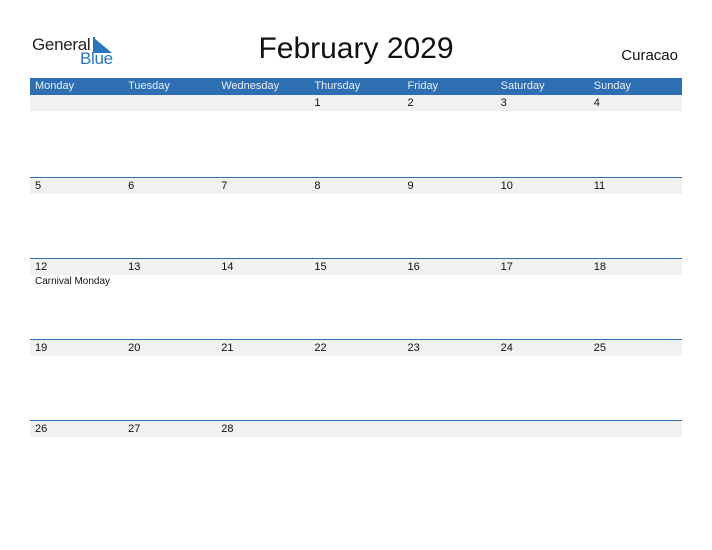 This screenshot has height=550, width=712. What do you see at coordinates (55, 86) in the screenshot?
I see `weekday-monday: Monday` at bounding box center [55, 86].